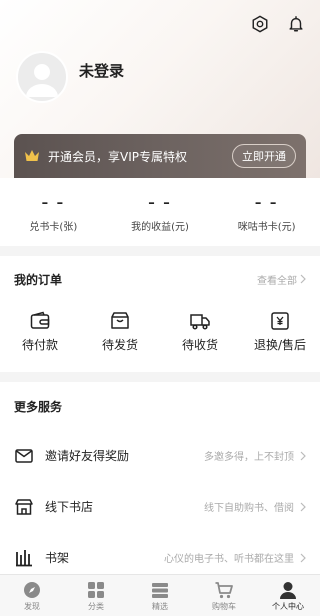 Image resolution: width=320 pixels, height=616 pixels. Describe the element at coordinates (39, 345) in the screenshot. I see `order-label: 待付款` at that location.